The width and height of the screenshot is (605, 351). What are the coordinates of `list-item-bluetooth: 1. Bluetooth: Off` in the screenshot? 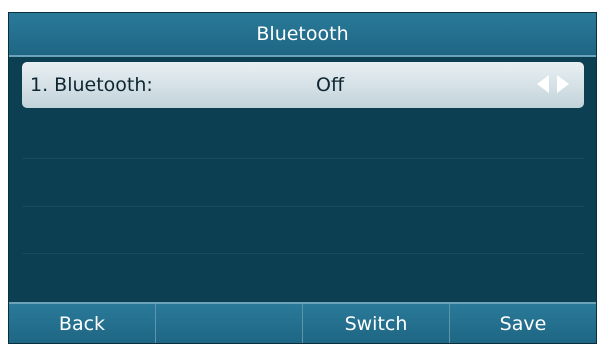 It's located at (303, 85).